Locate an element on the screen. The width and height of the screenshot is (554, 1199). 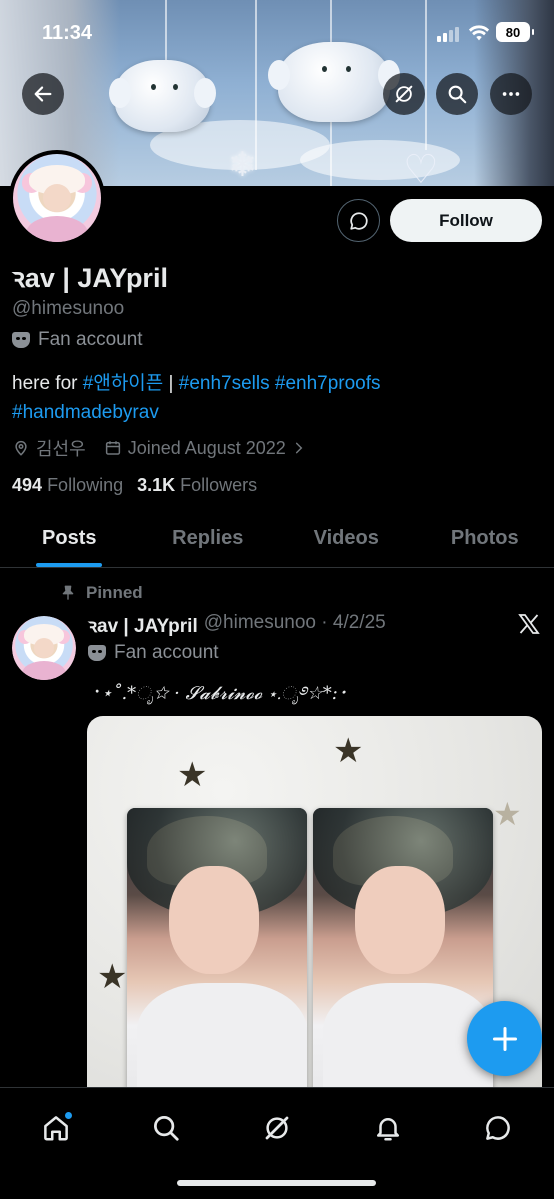
pinned-label: Pinned is located at coordinates (114, 592).